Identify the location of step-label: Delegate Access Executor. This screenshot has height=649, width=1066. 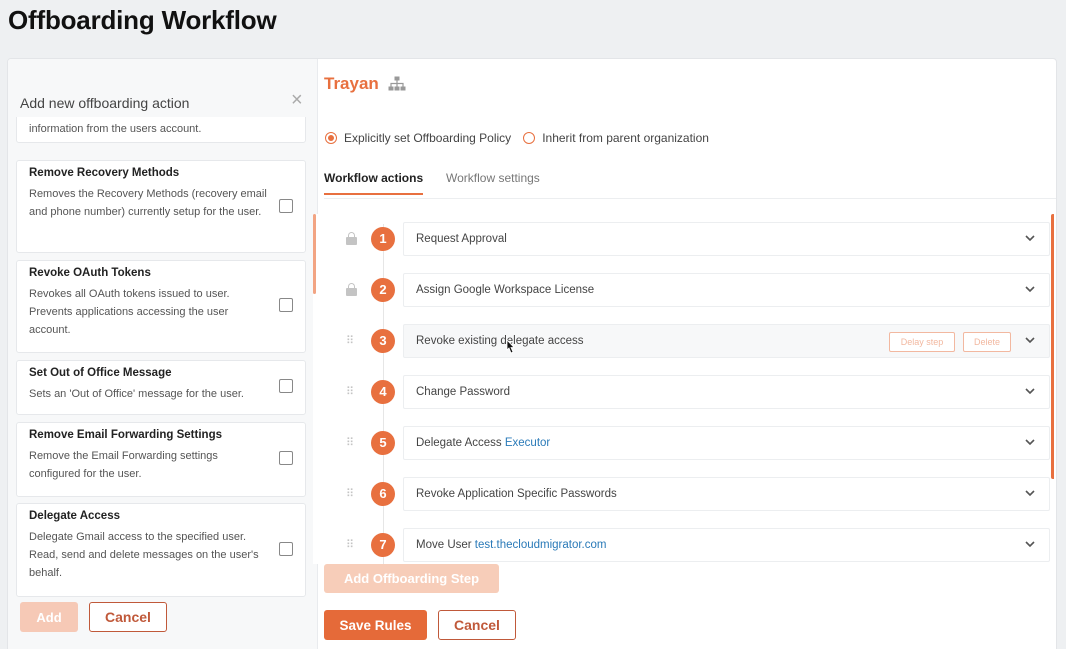
(483, 443).